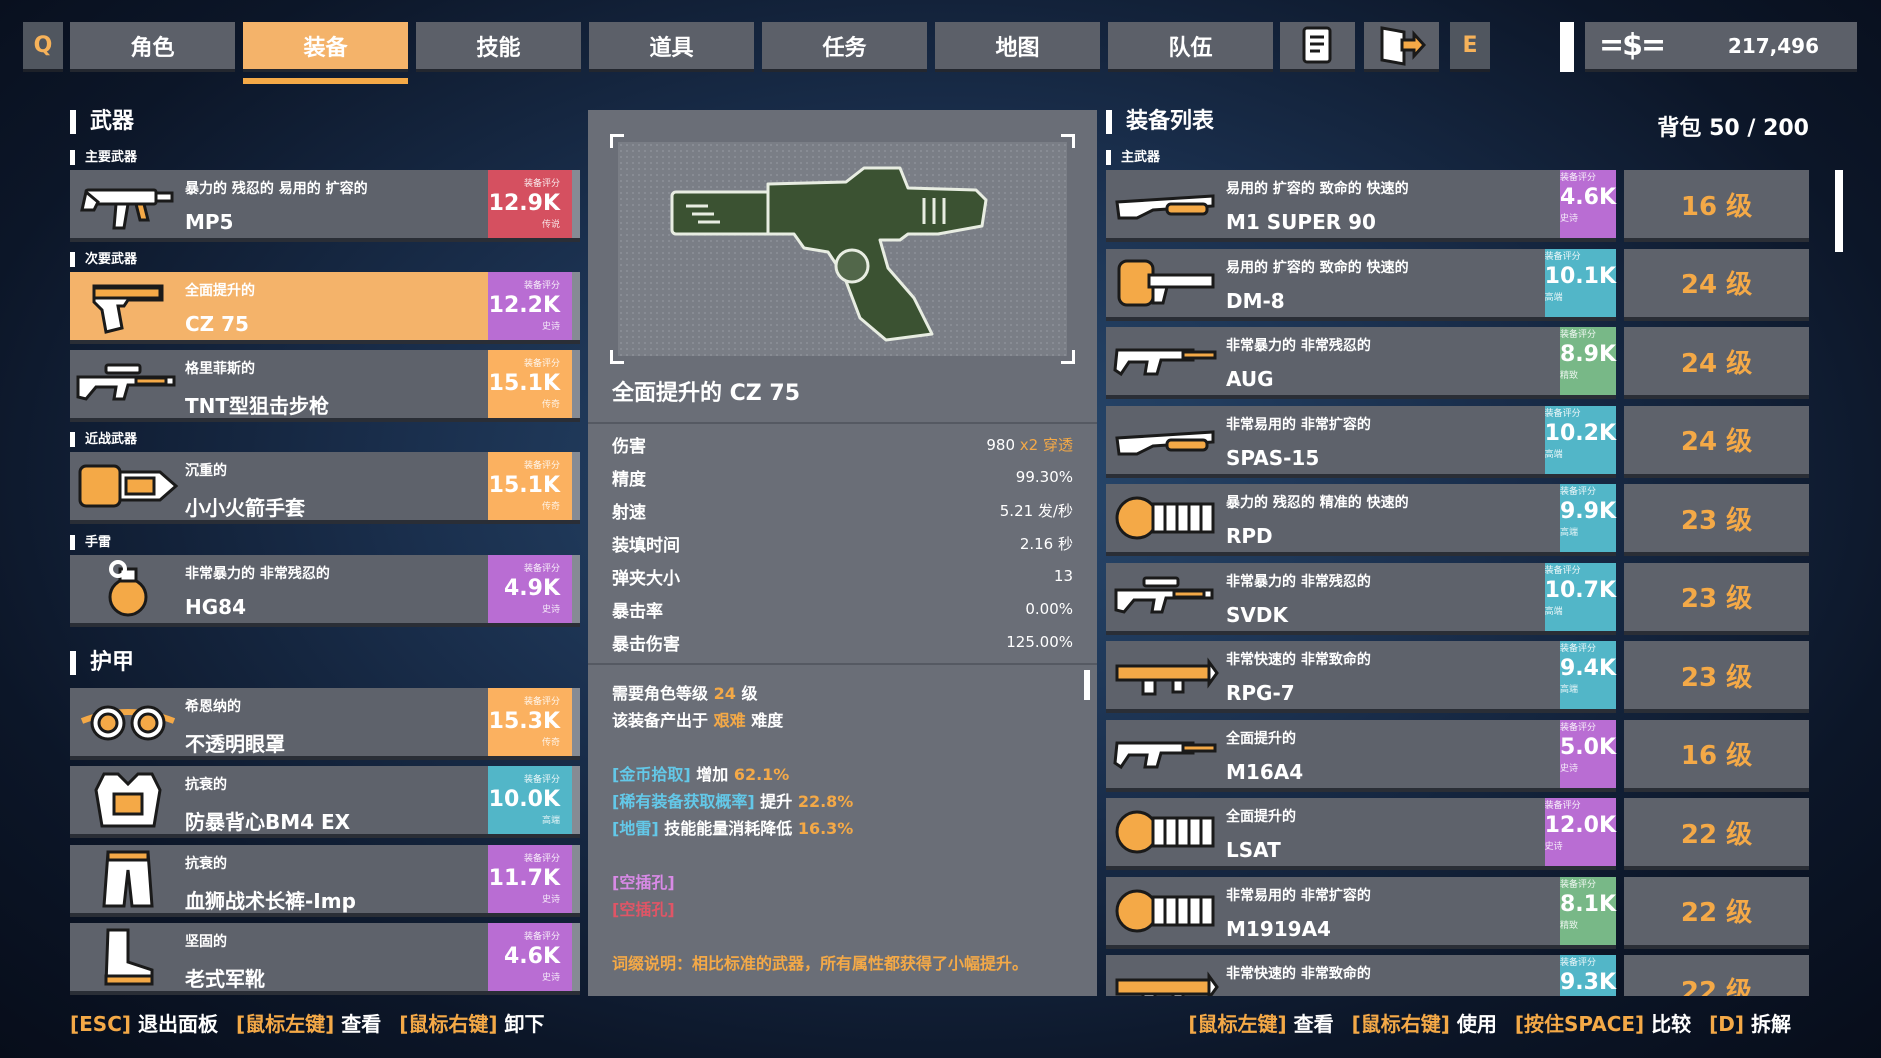  I want to click on inventory-item: 暴力的 残忍的 精准的 快速的 RPD 装备评分 9.9K 高端, so click(1361, 520).